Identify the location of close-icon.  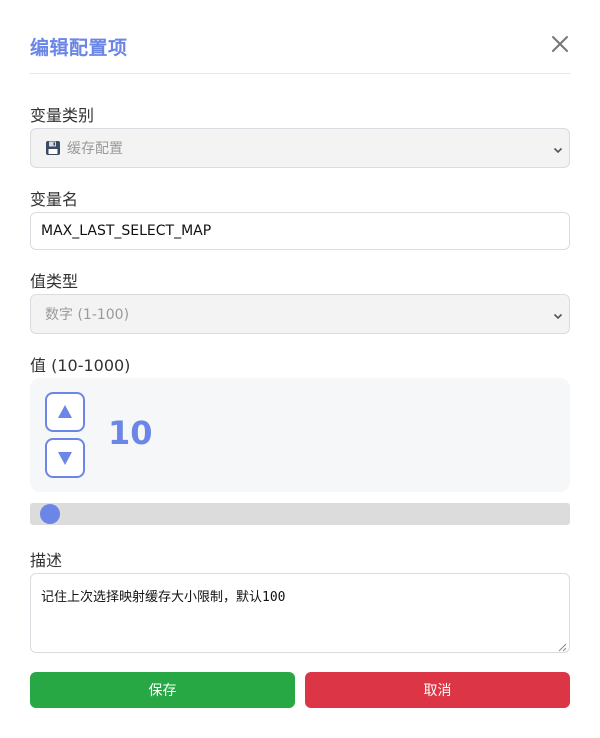
(560, 44).